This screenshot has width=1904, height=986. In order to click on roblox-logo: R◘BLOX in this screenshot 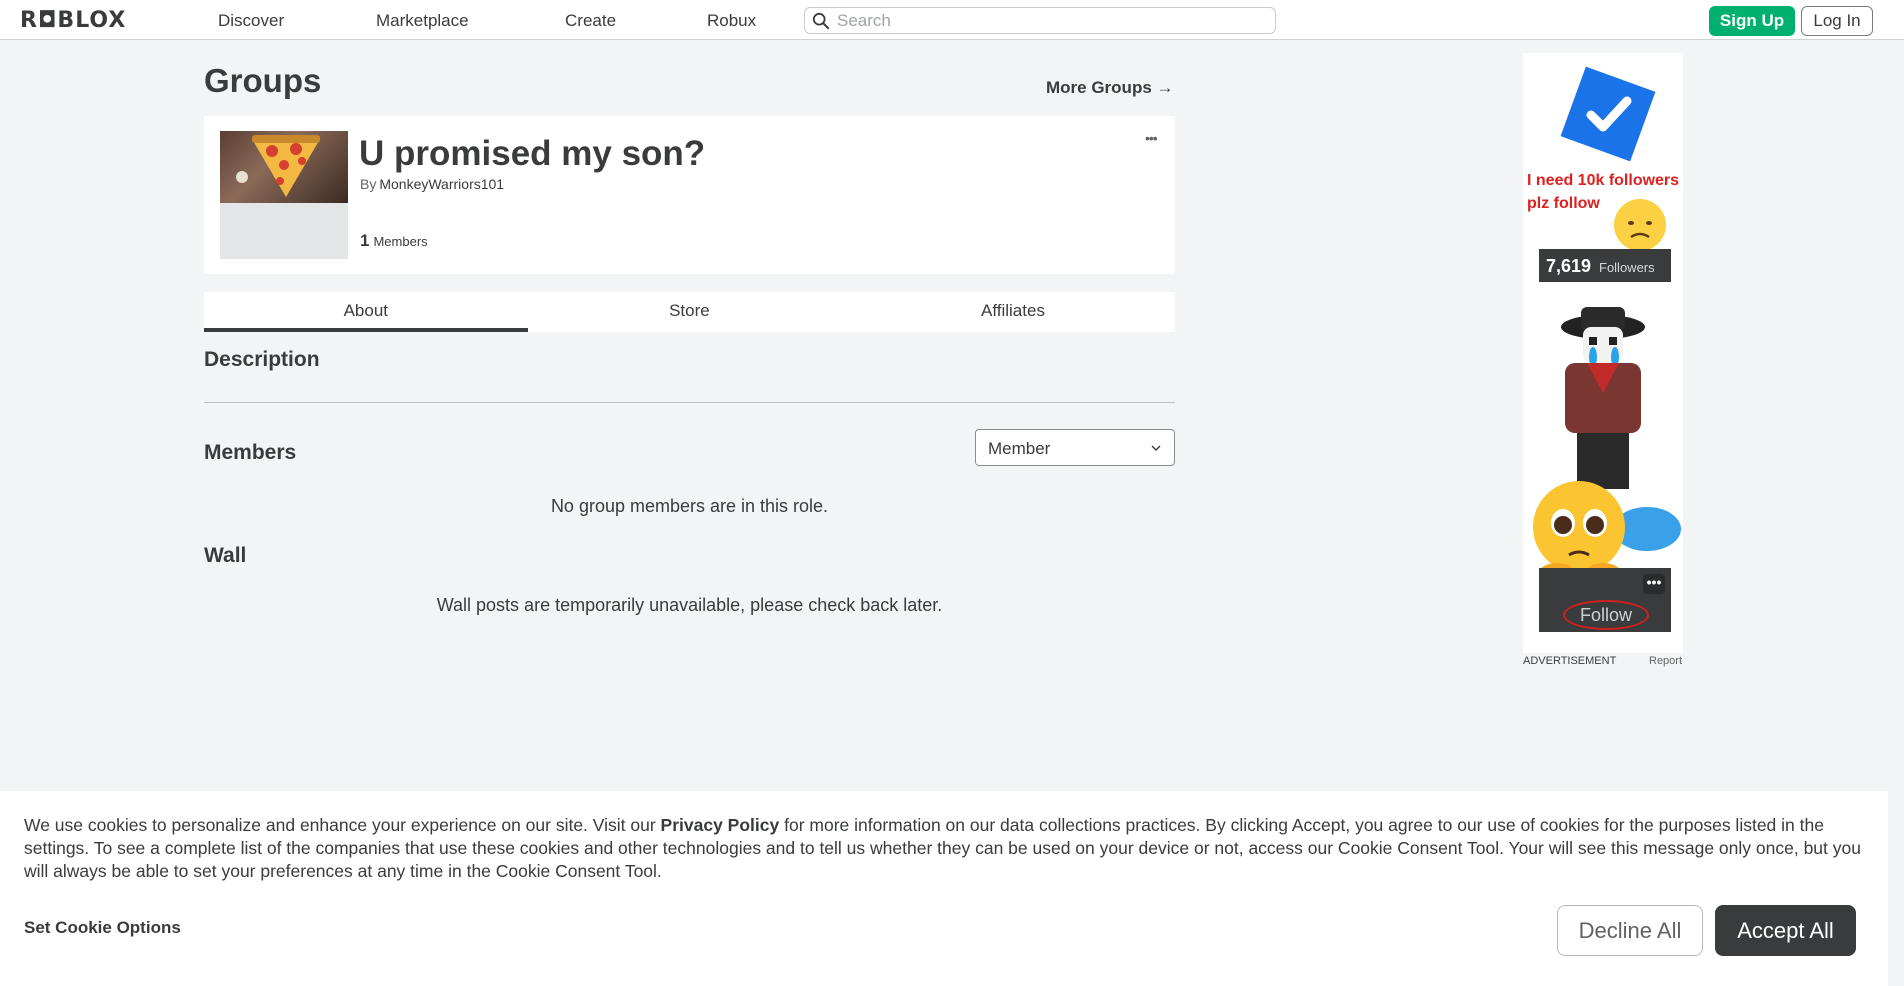, I will do `click(73, 20)`.